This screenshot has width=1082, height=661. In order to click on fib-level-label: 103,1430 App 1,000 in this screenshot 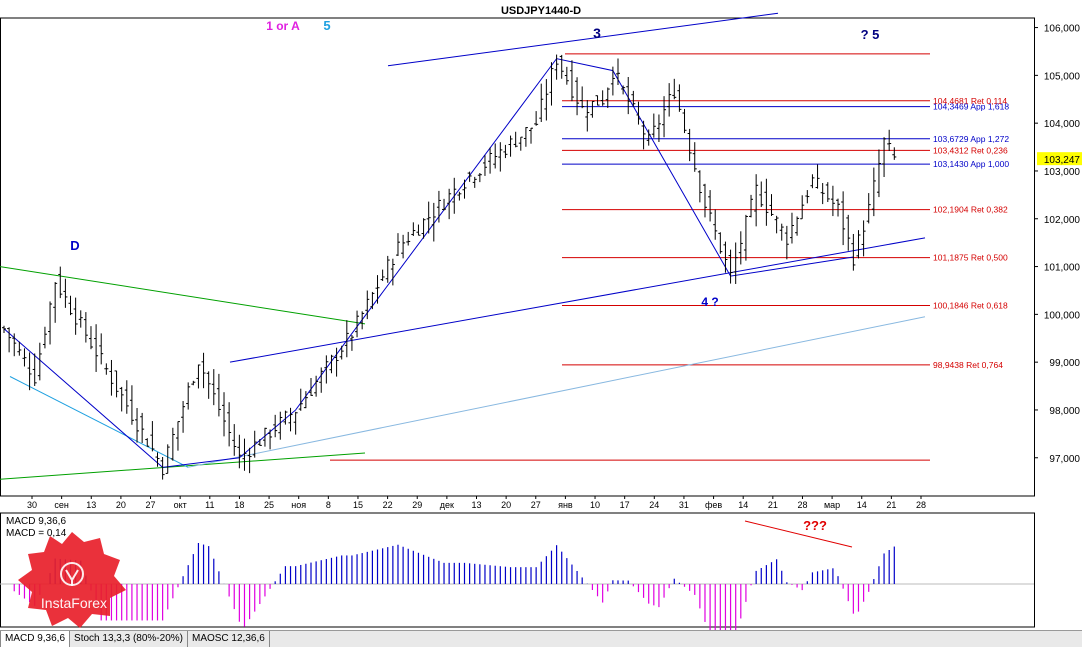, I will do `click(971, 164)`.